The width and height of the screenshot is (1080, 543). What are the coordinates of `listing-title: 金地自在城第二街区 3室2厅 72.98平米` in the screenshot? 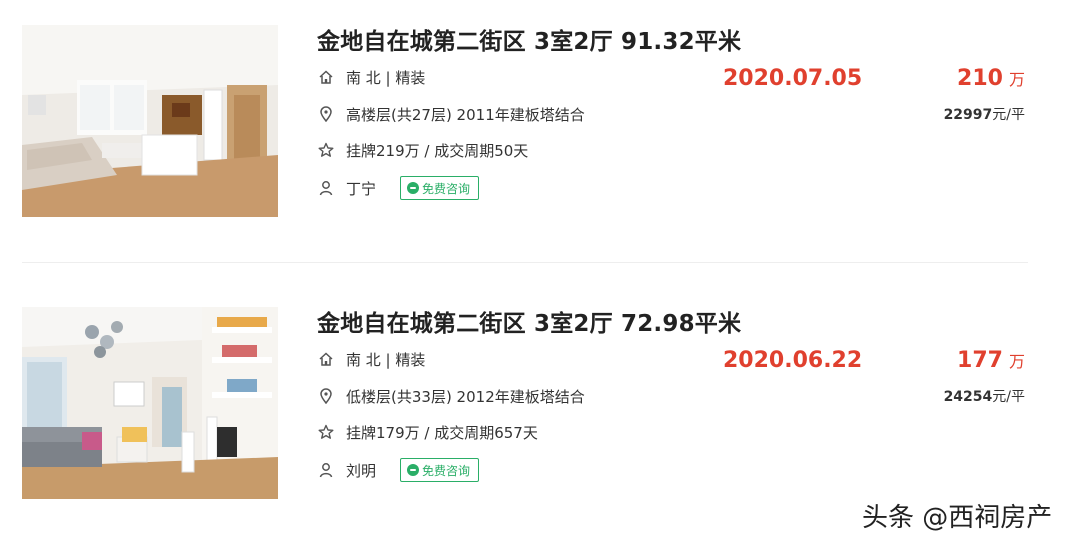 It's located at (529, 321).